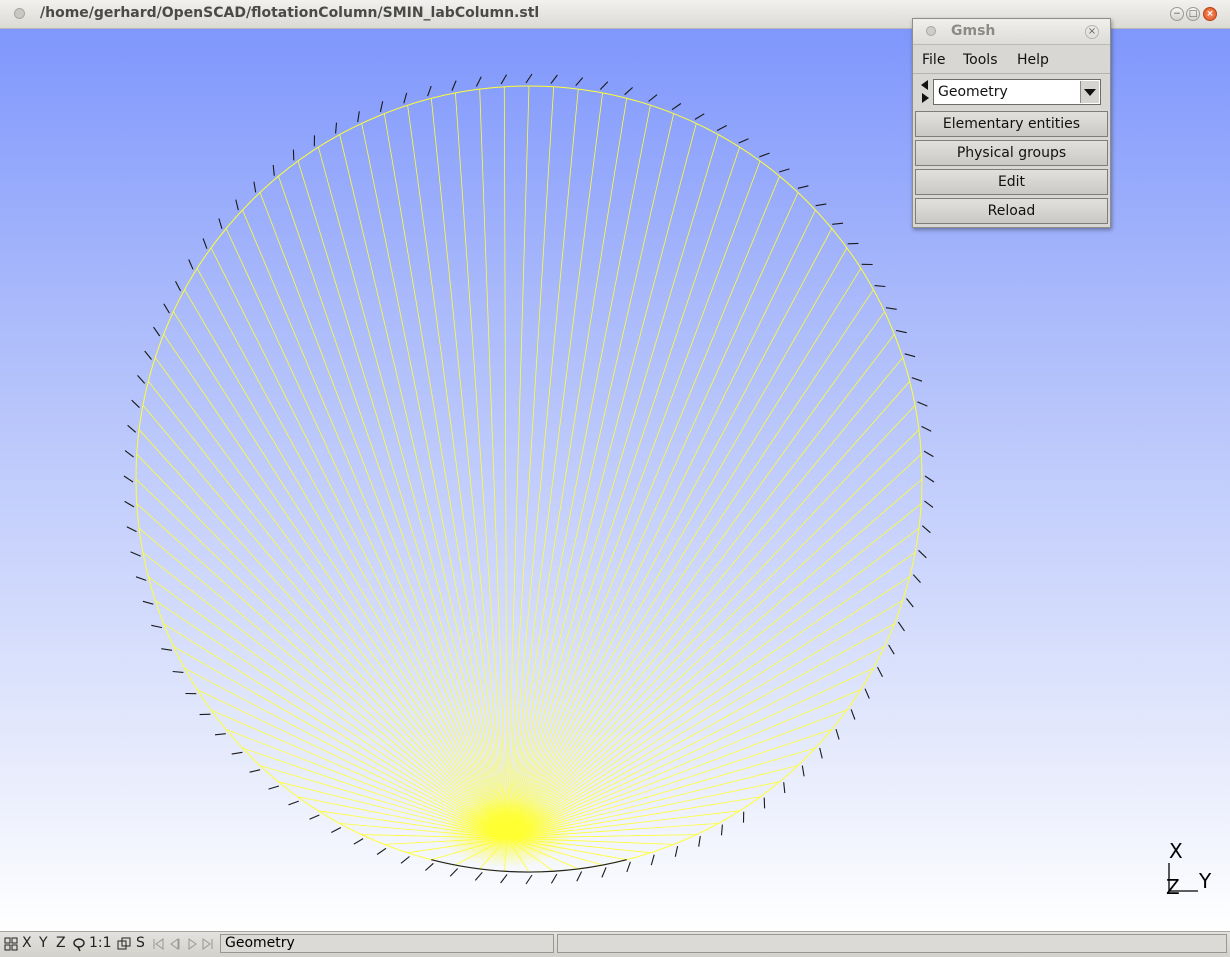  What do you see at coordinates (1011, 59) in the screenshot?
I see `gmsh-menubar: File Tools Help` at bounding box center [1011, 59].